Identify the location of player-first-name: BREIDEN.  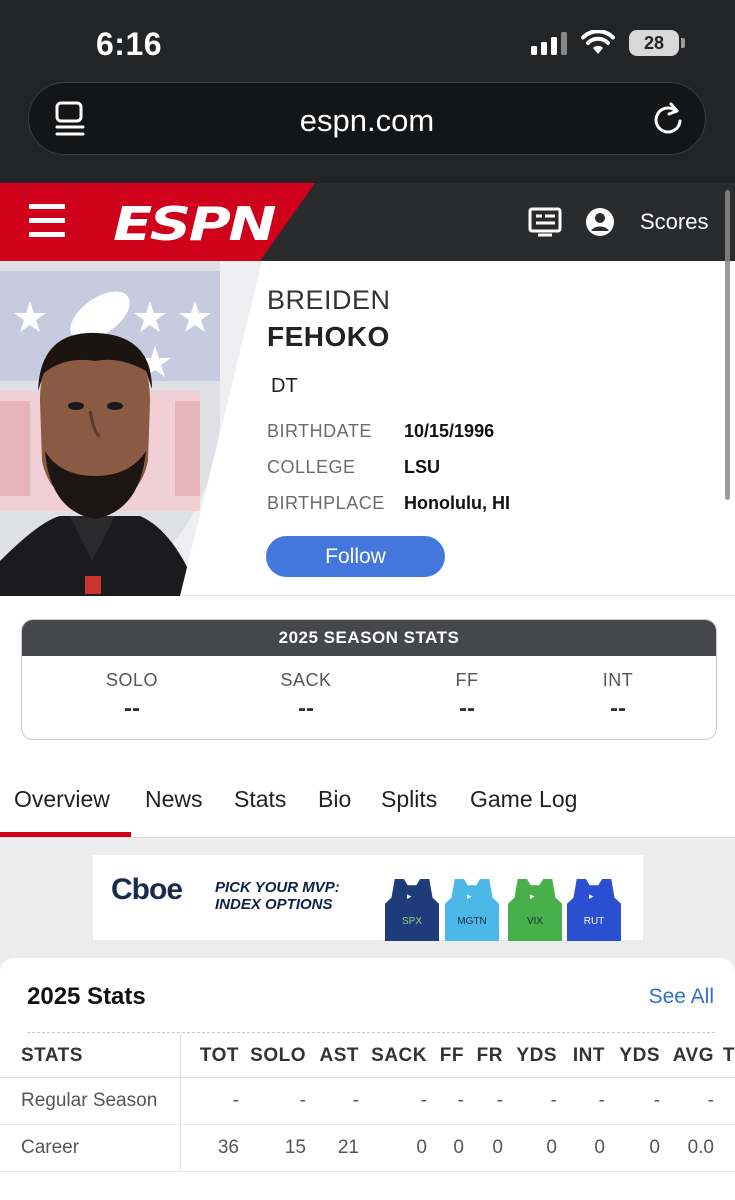
(329, 300).